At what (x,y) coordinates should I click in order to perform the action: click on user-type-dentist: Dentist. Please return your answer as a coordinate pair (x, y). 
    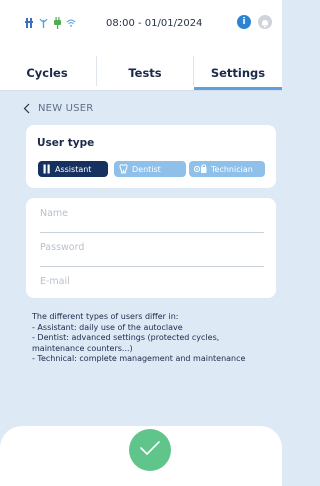
    Looking at the image, I should click on (150, 169).